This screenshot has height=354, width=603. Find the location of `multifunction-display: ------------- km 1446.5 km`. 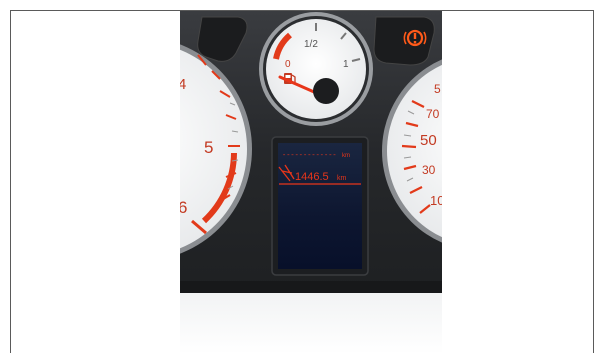

multifunction-display: ------------- km 1446.5 km is located at coordinates (320, 206).